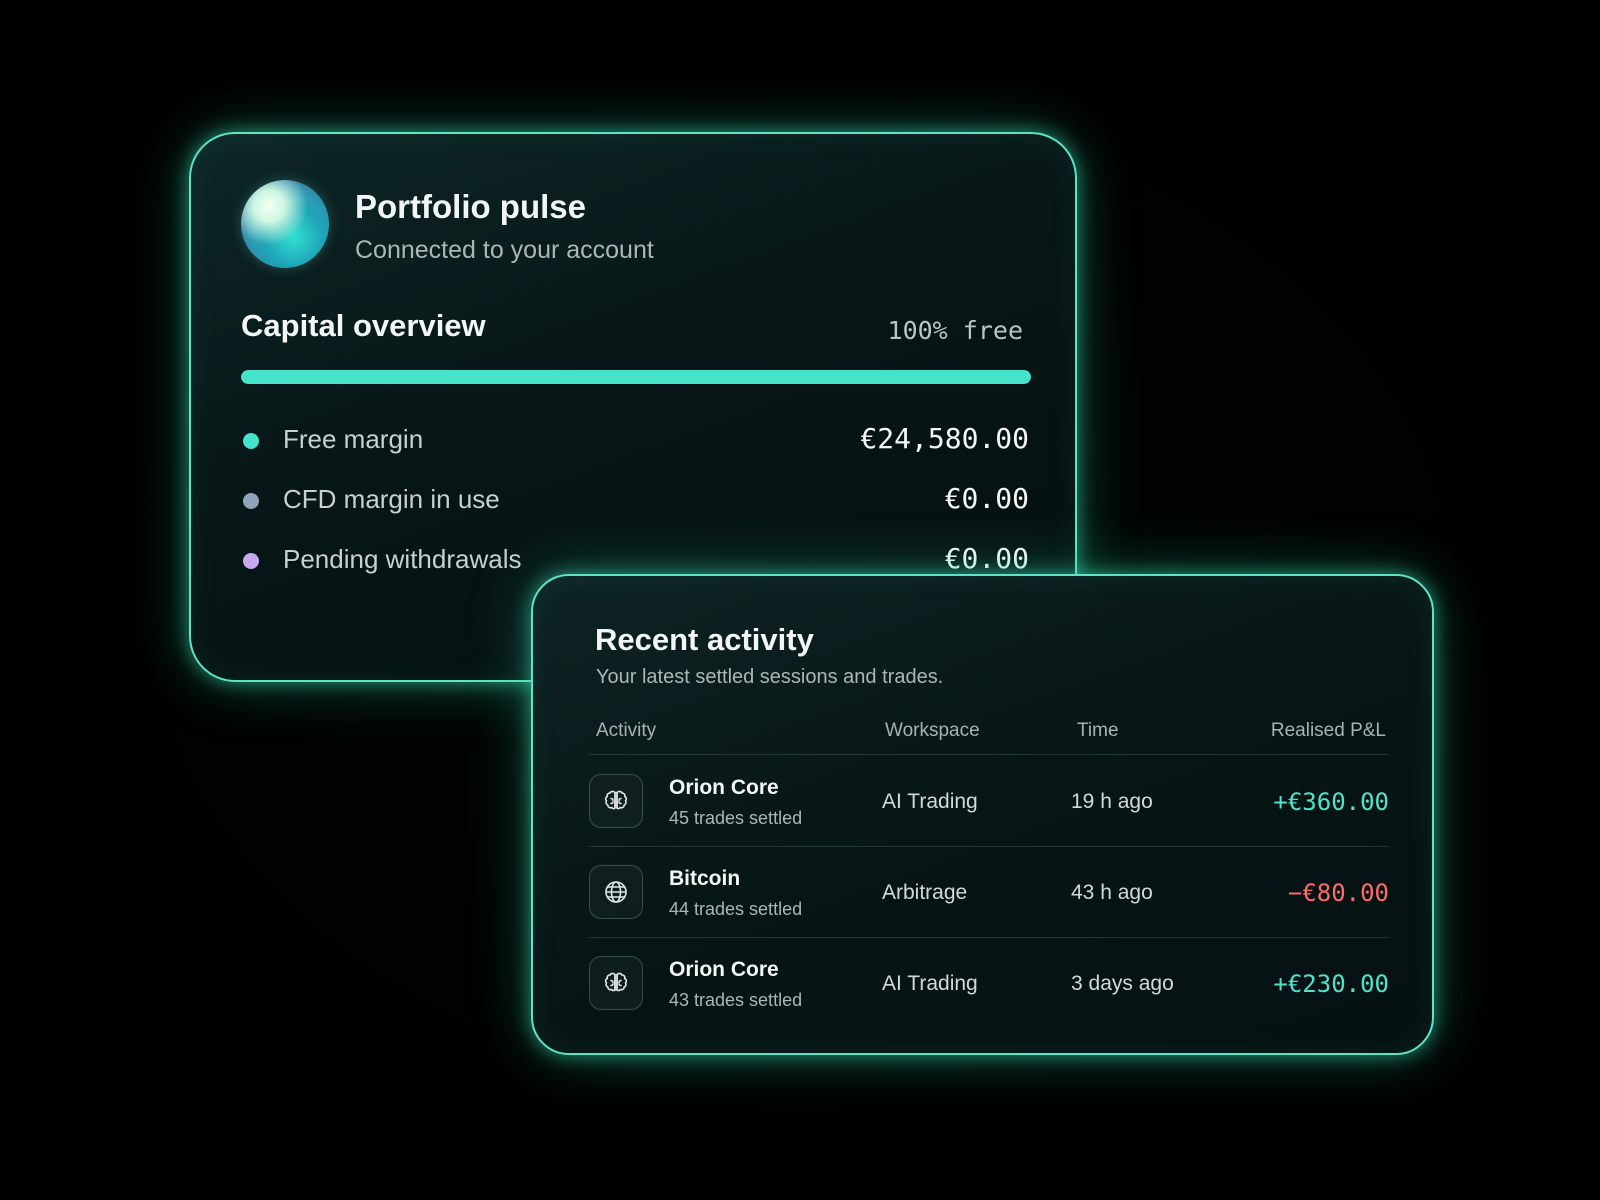 The width and height of the screenshot is (1600, 1200). What do you see at coordinates (626, 730) in the screenshot?
I see `column-header-activity: Activity` at bounding box center [626, 730].